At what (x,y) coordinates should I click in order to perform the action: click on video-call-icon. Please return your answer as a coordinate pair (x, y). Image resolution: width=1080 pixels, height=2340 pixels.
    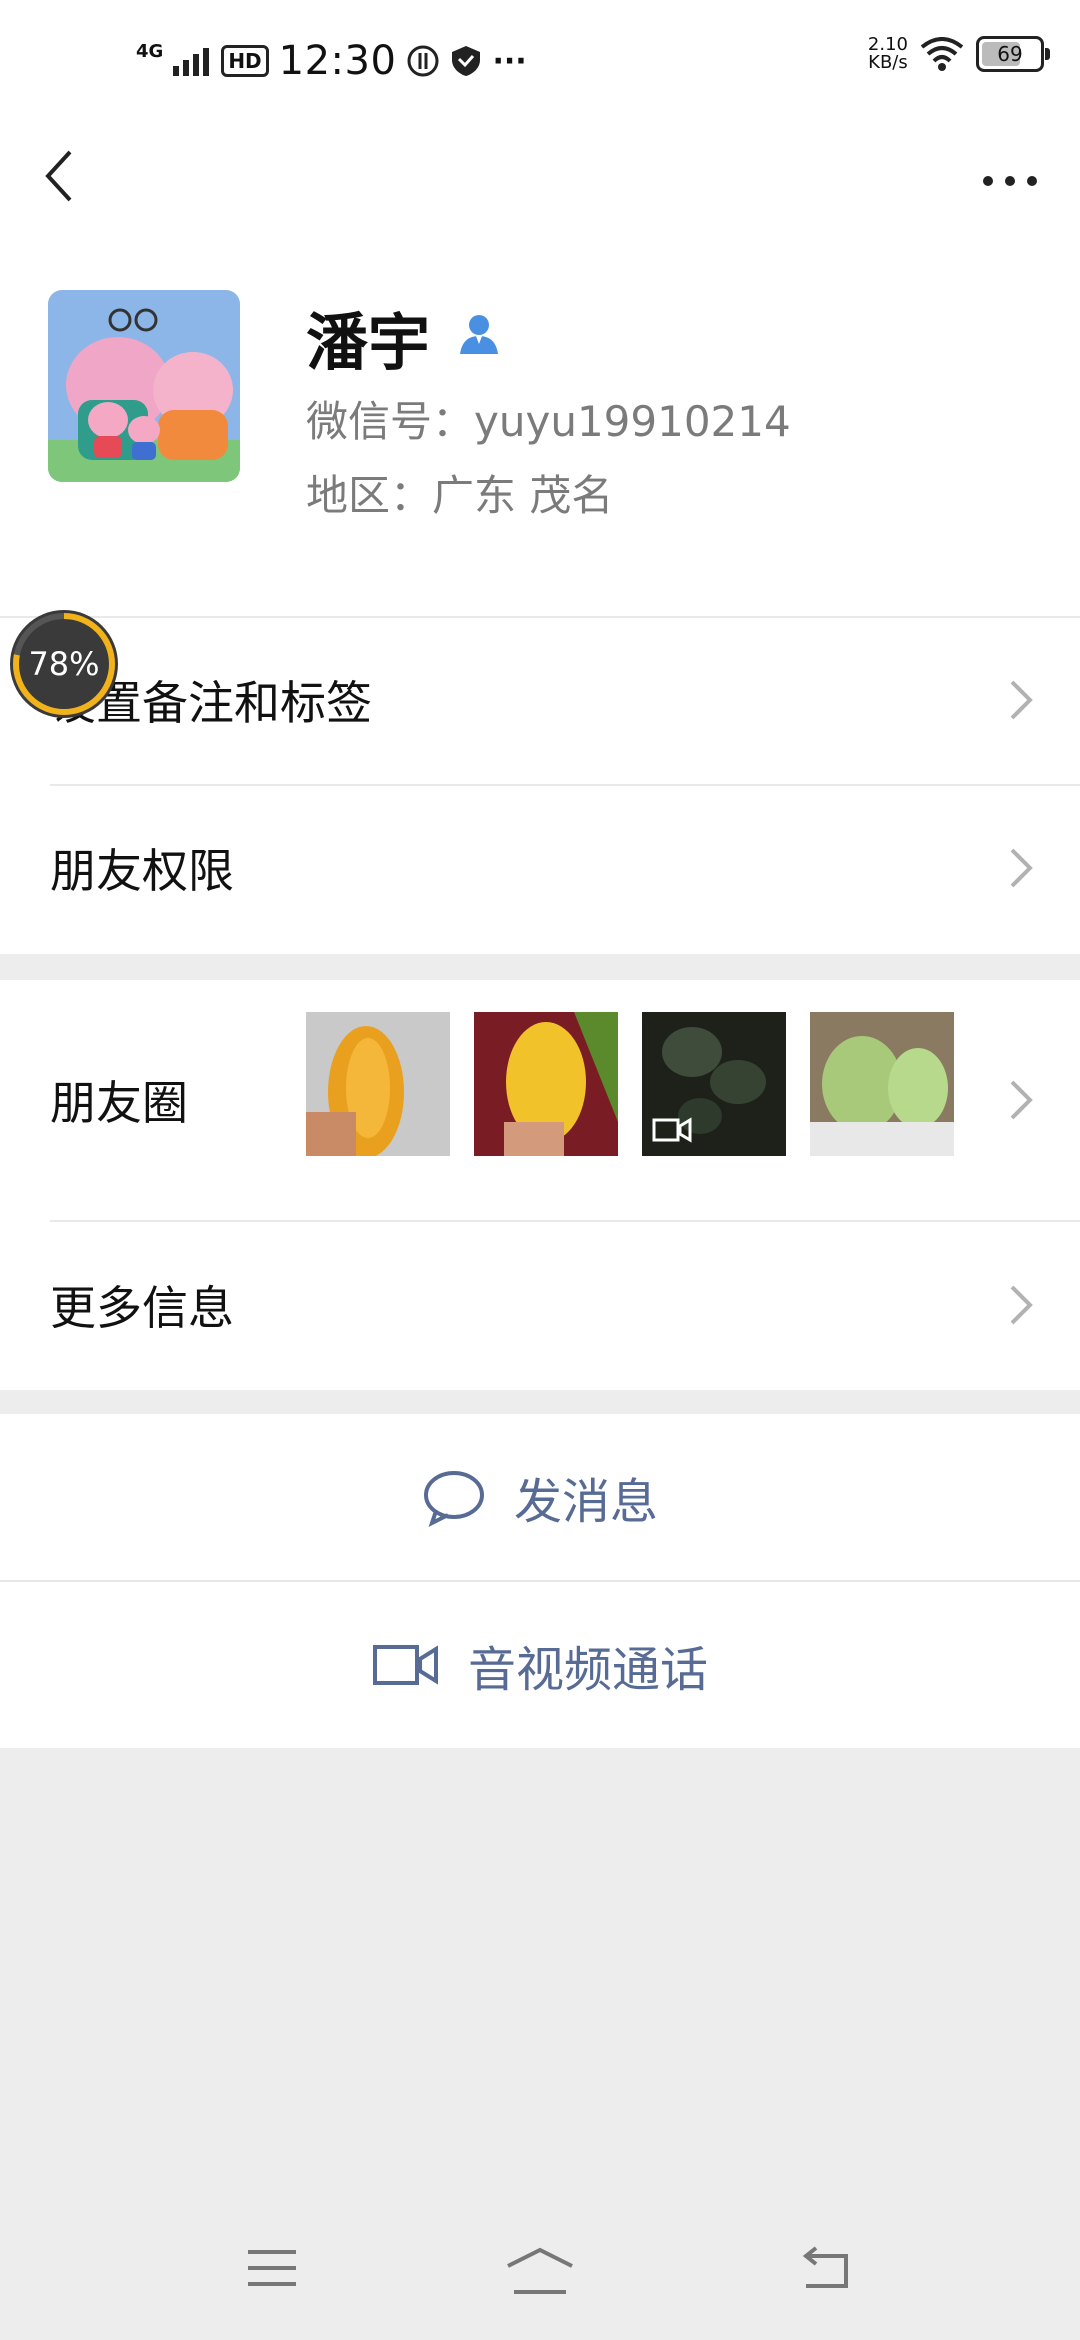
    Looking at the image, I should click on (405, 1665).